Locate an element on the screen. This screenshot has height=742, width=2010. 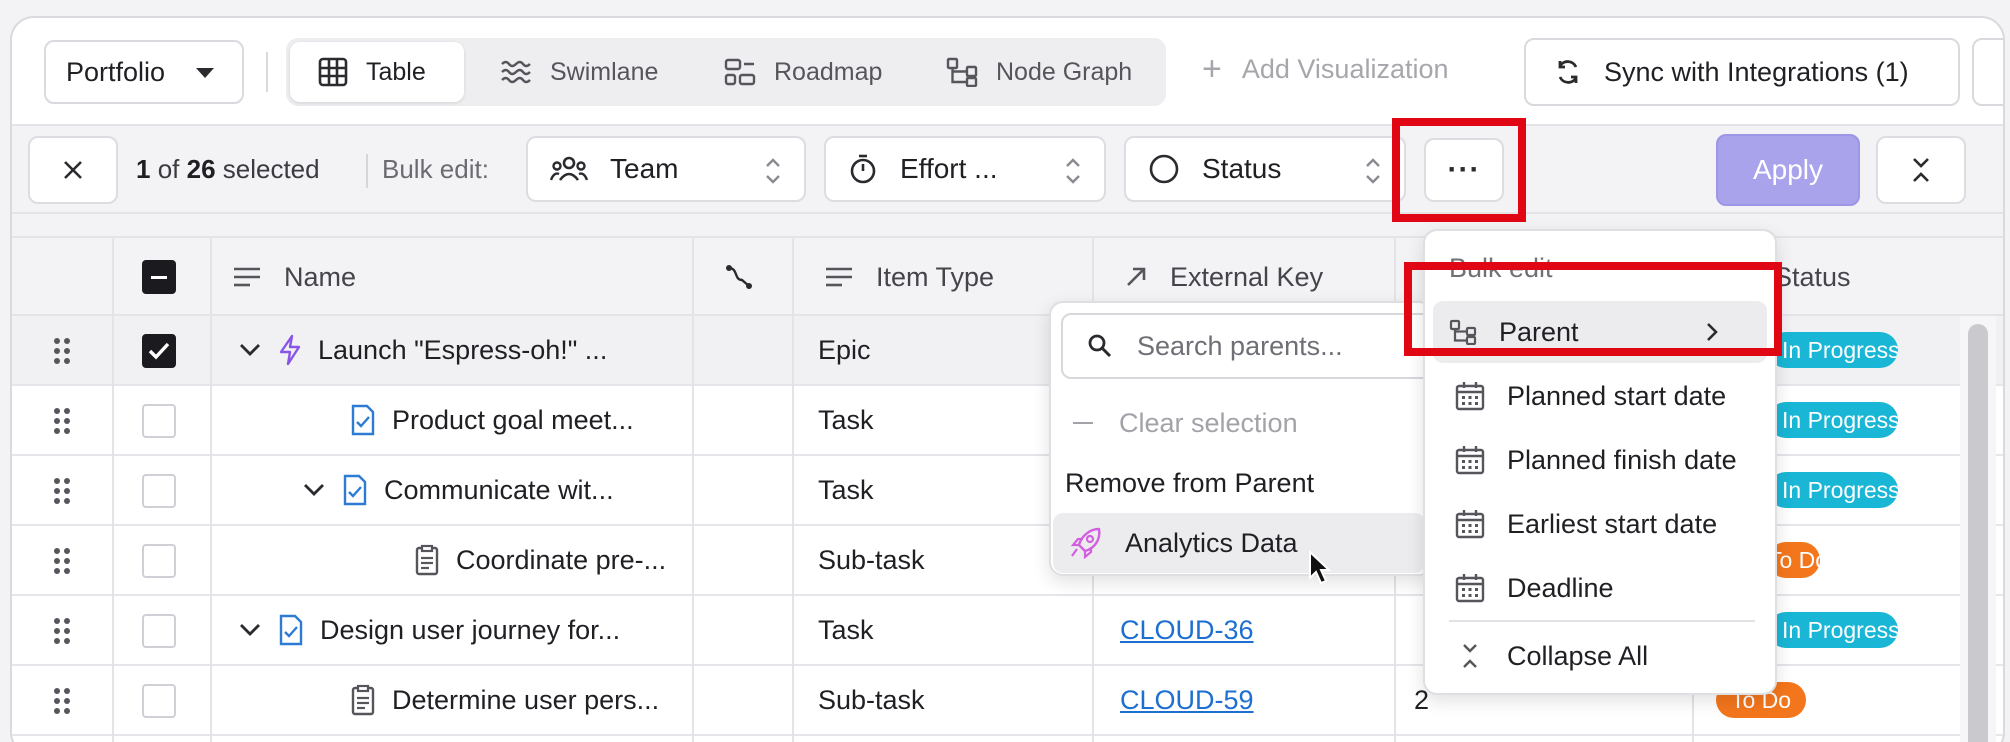
bulk-menu-item-planned-start: Planned start date is located at coordinates (1600, 396).